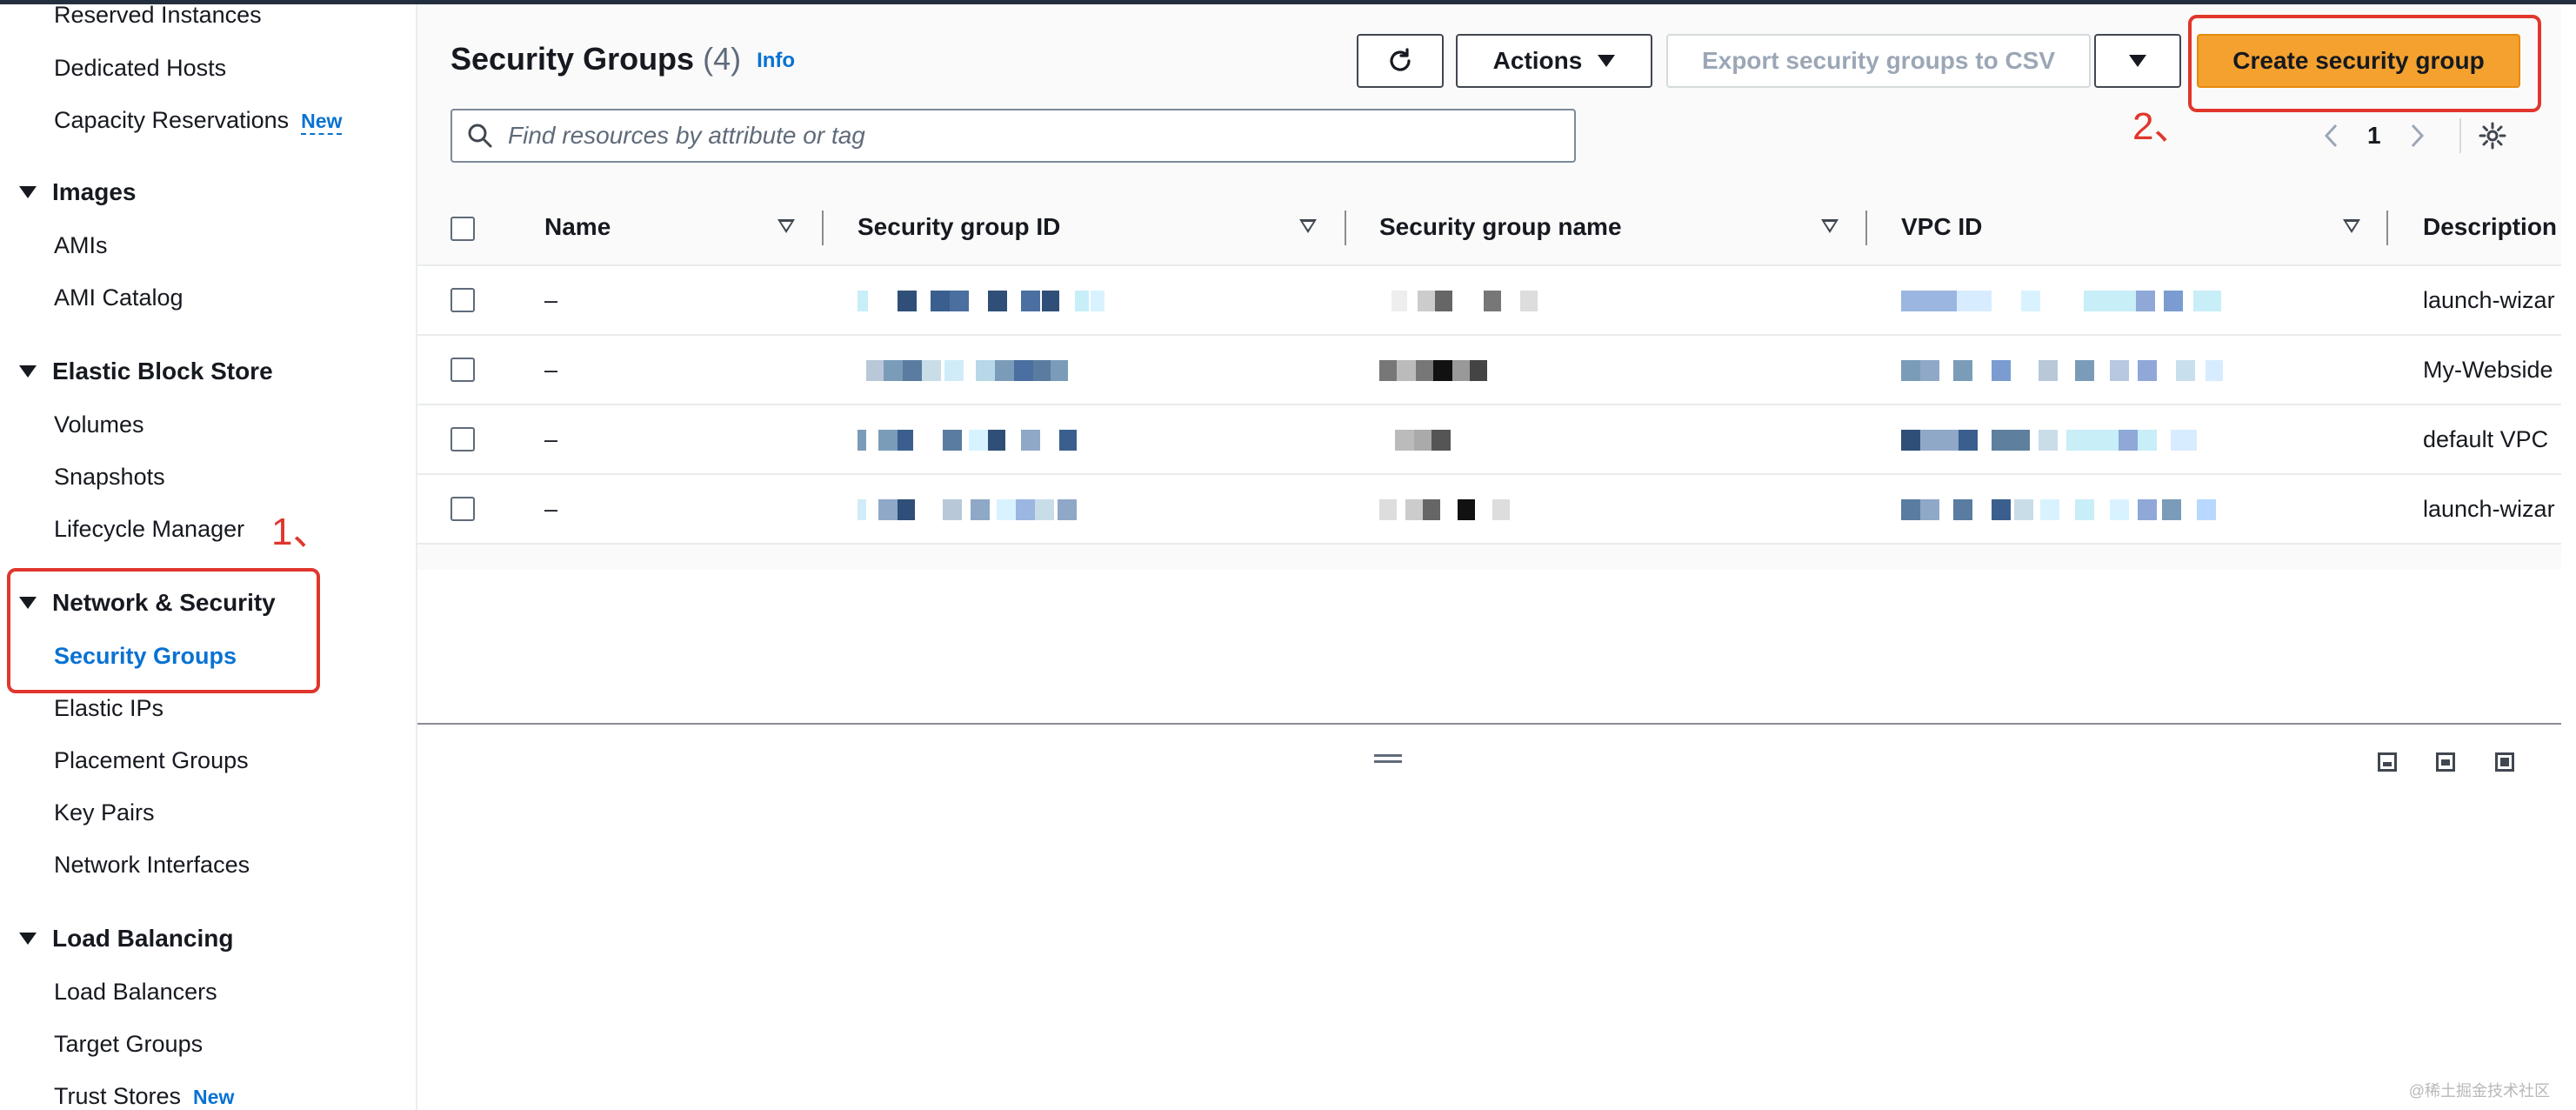 The image size is (2576, 1110). I want to click on cell-description: My-Webside, so click(2488, 370).